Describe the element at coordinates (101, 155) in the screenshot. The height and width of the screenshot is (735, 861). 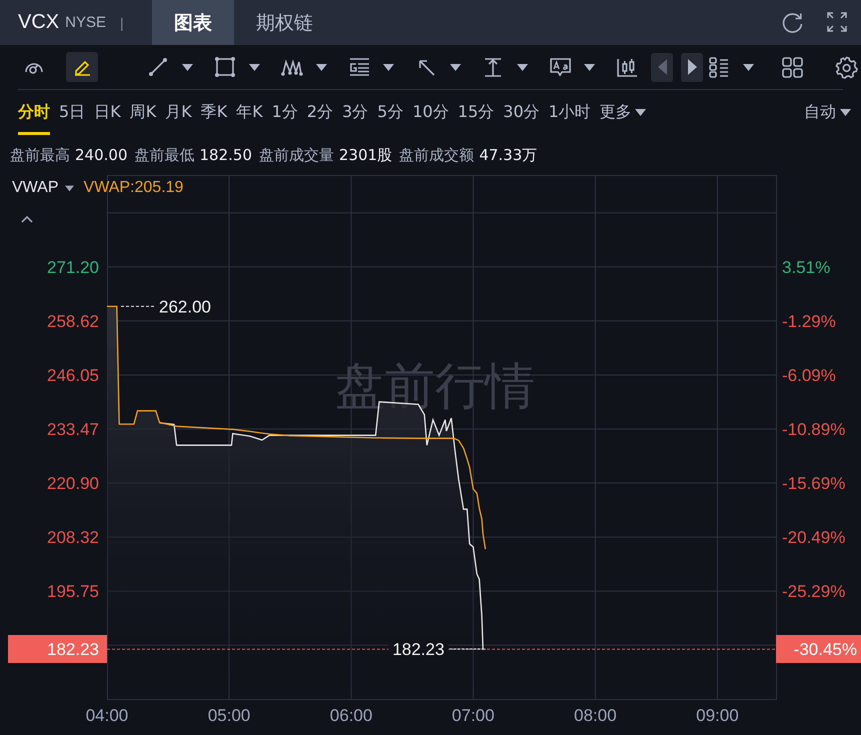
I see `stat-value: 240.00` at that location.